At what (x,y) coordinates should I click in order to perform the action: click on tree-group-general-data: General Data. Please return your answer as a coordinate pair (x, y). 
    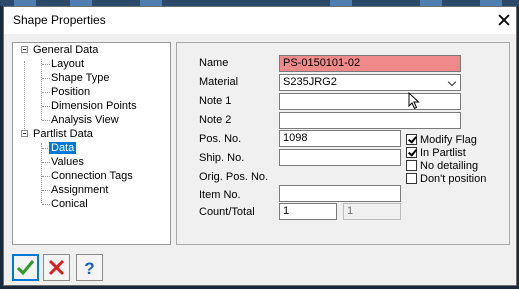
    Looking at the image, I should click on (65, 50).